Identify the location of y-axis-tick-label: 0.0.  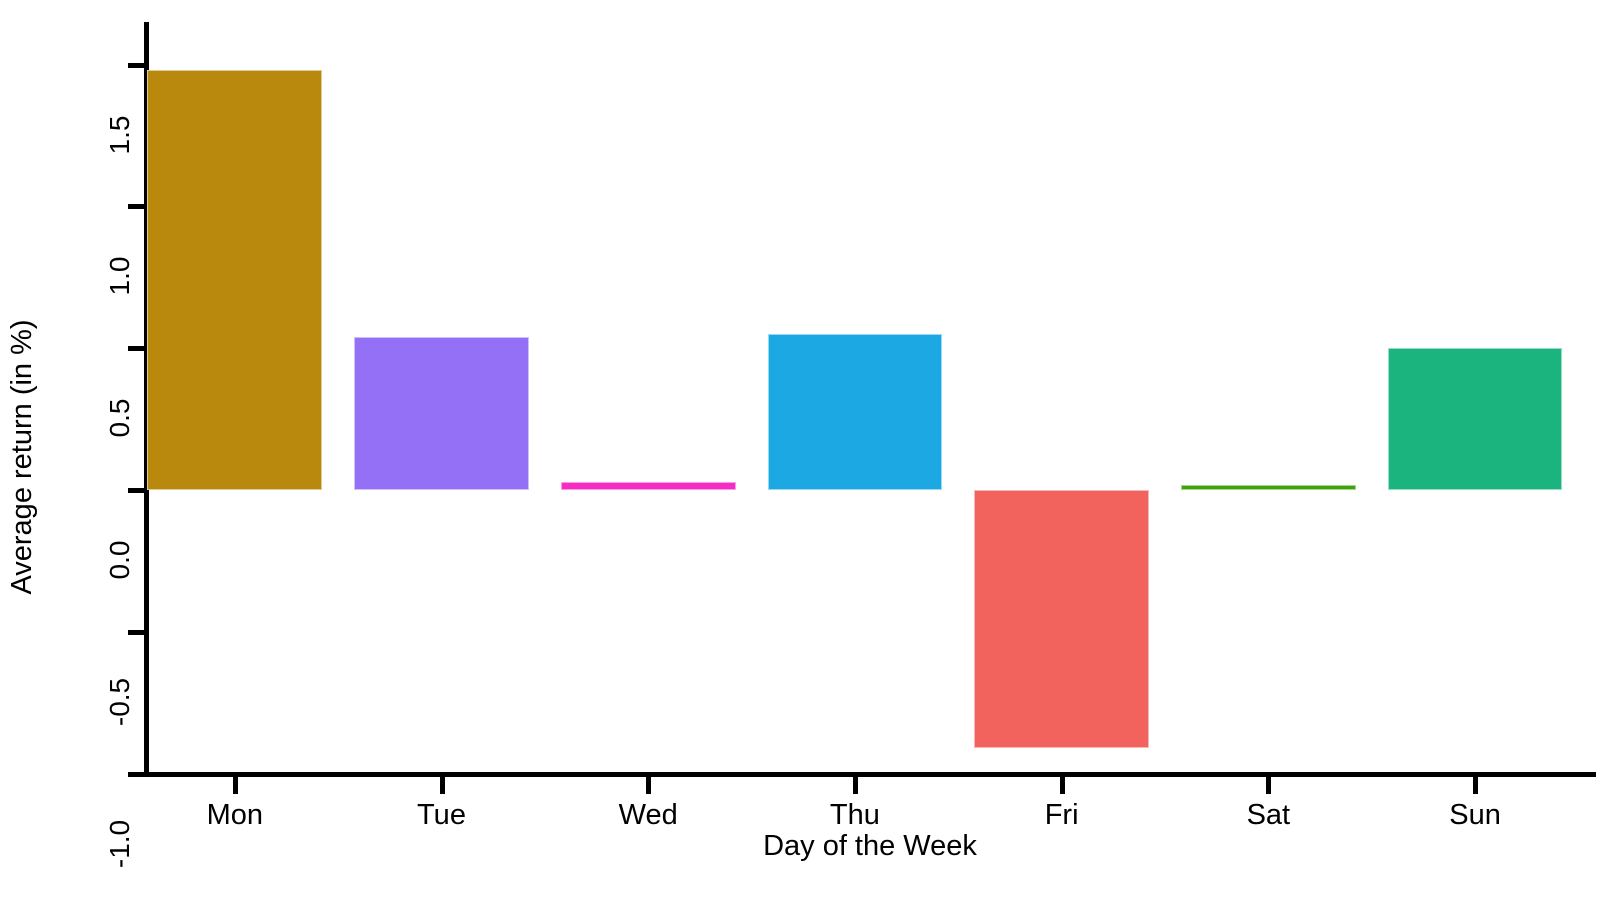
(119, 560).